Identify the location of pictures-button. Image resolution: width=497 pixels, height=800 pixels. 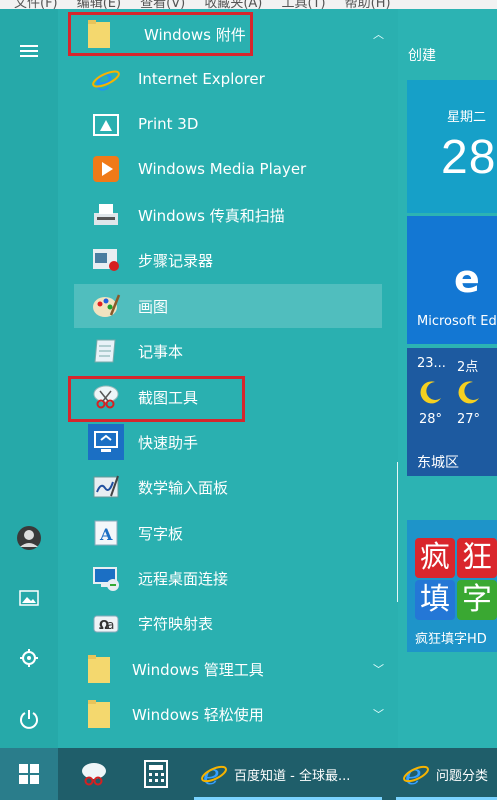
(29, 598).